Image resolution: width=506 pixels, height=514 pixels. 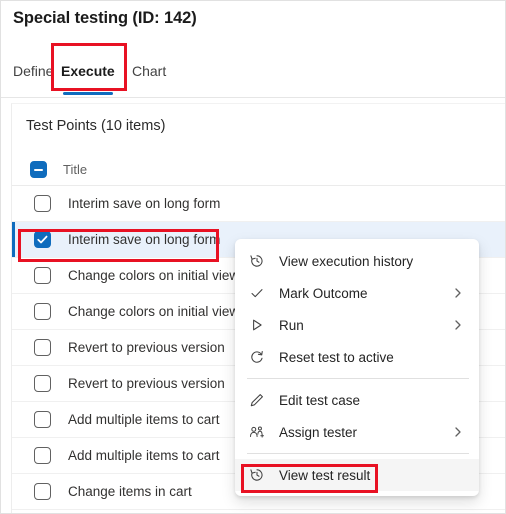 What do you see at coordinates (291, 325) in the screenshot?
I see `menu-item-label: Run` at bounding box center [291, 325].